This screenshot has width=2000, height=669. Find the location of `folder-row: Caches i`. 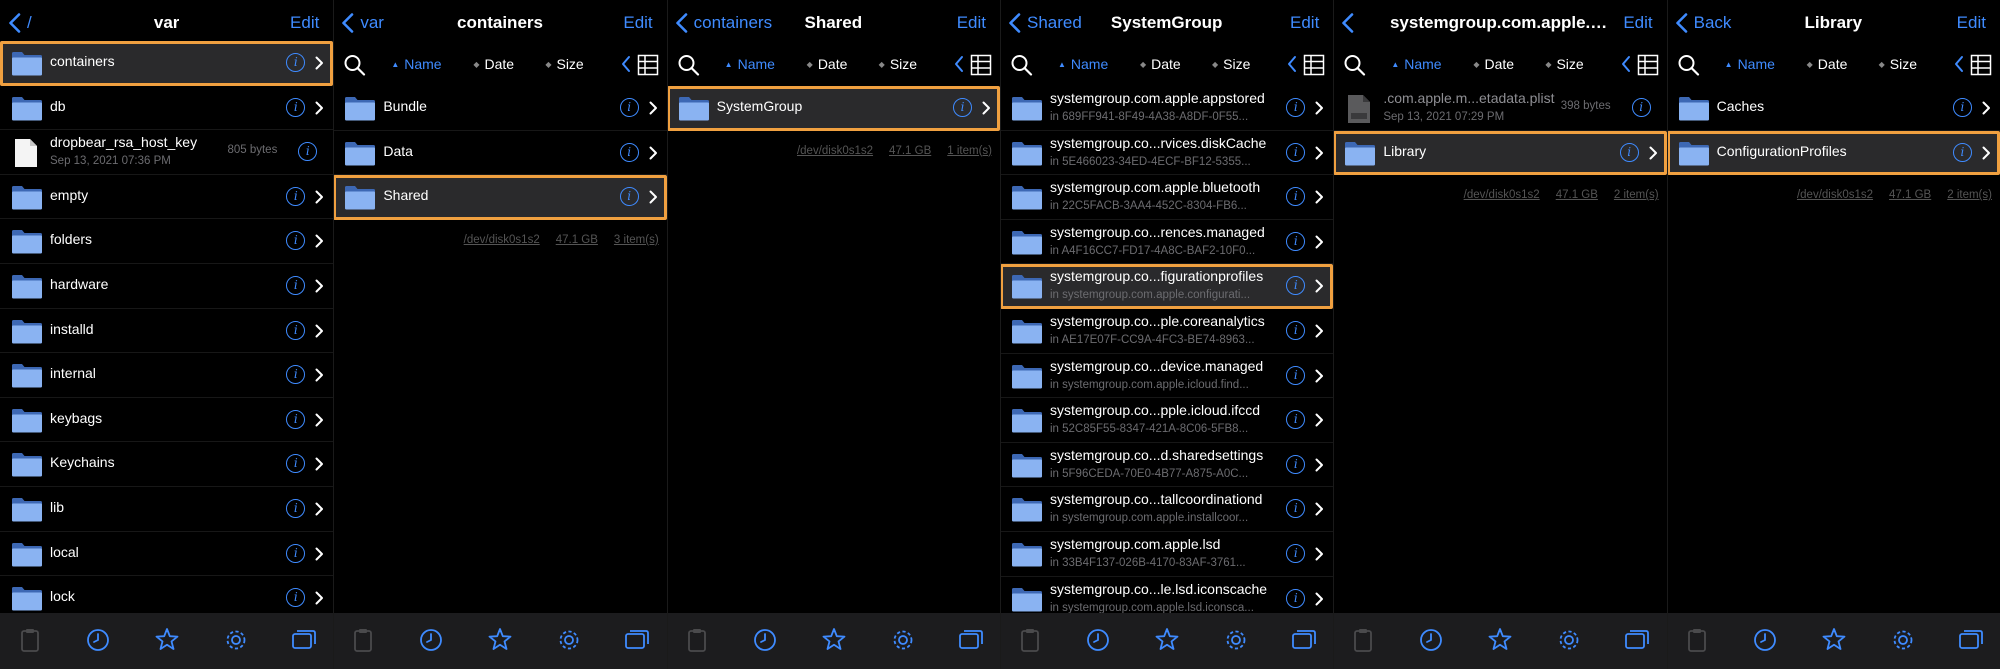

folder-row: Caches i is located at coordinates (1833, 108).